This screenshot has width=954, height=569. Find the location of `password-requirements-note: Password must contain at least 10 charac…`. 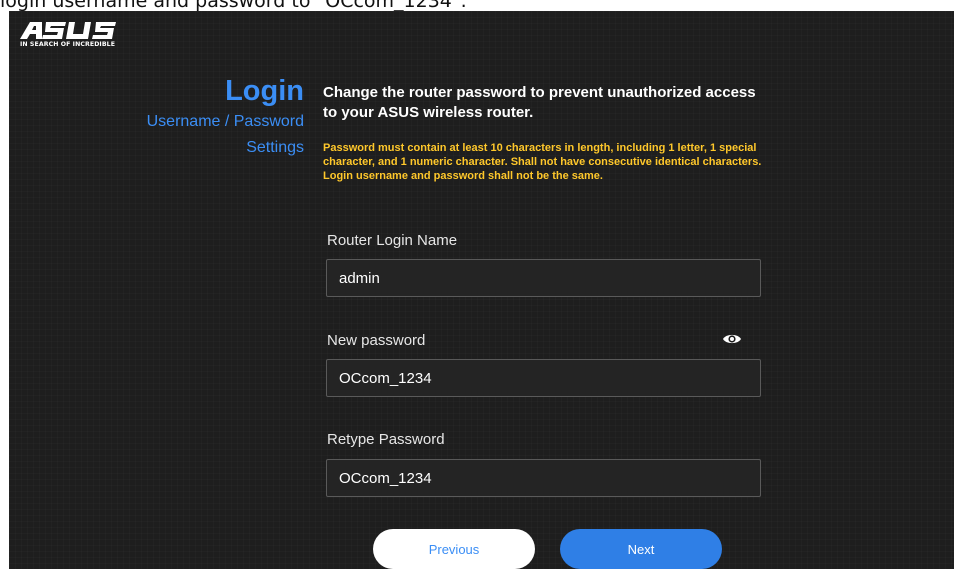

password-requirements-note: Password must contain at least 10 charac… is located at coordinates (542, 162).